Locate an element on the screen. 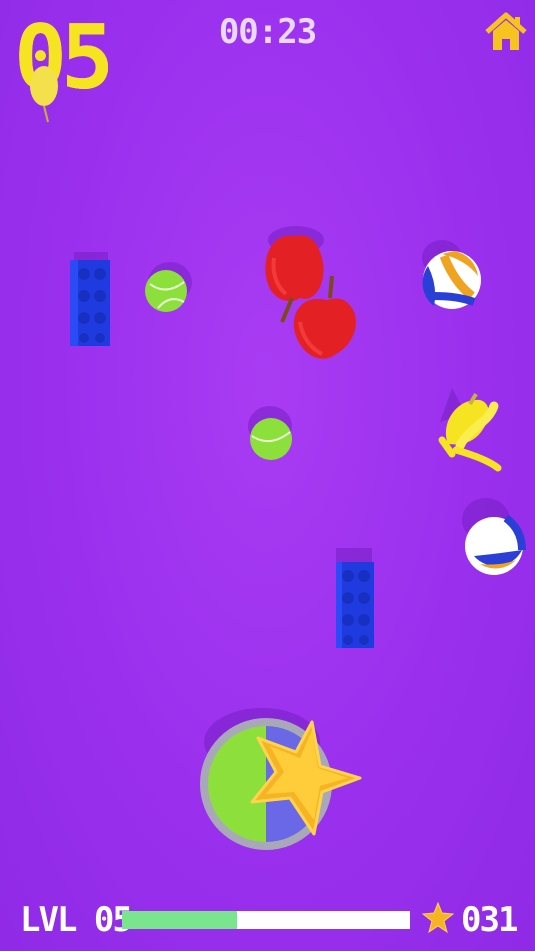 This screenshot has height=951, width=535. small-balloon is located at coordinates (44, 94).